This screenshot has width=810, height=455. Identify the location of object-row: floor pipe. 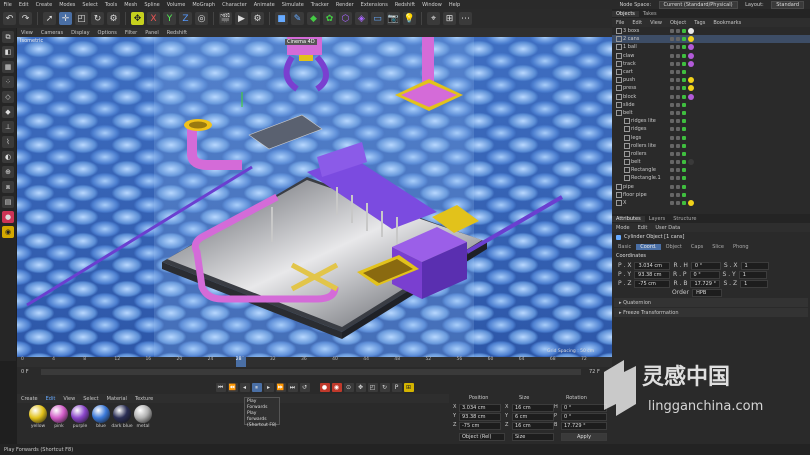
(711, 195).